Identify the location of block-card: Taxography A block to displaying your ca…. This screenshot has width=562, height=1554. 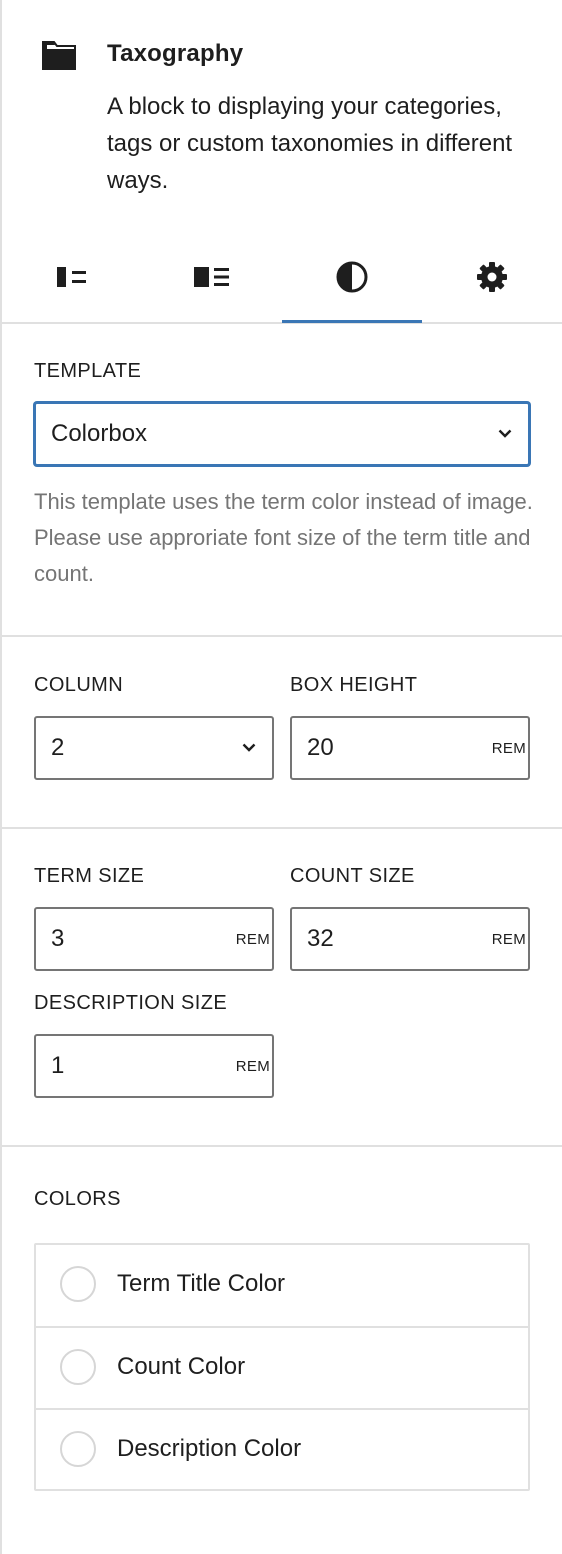
(281, 115).